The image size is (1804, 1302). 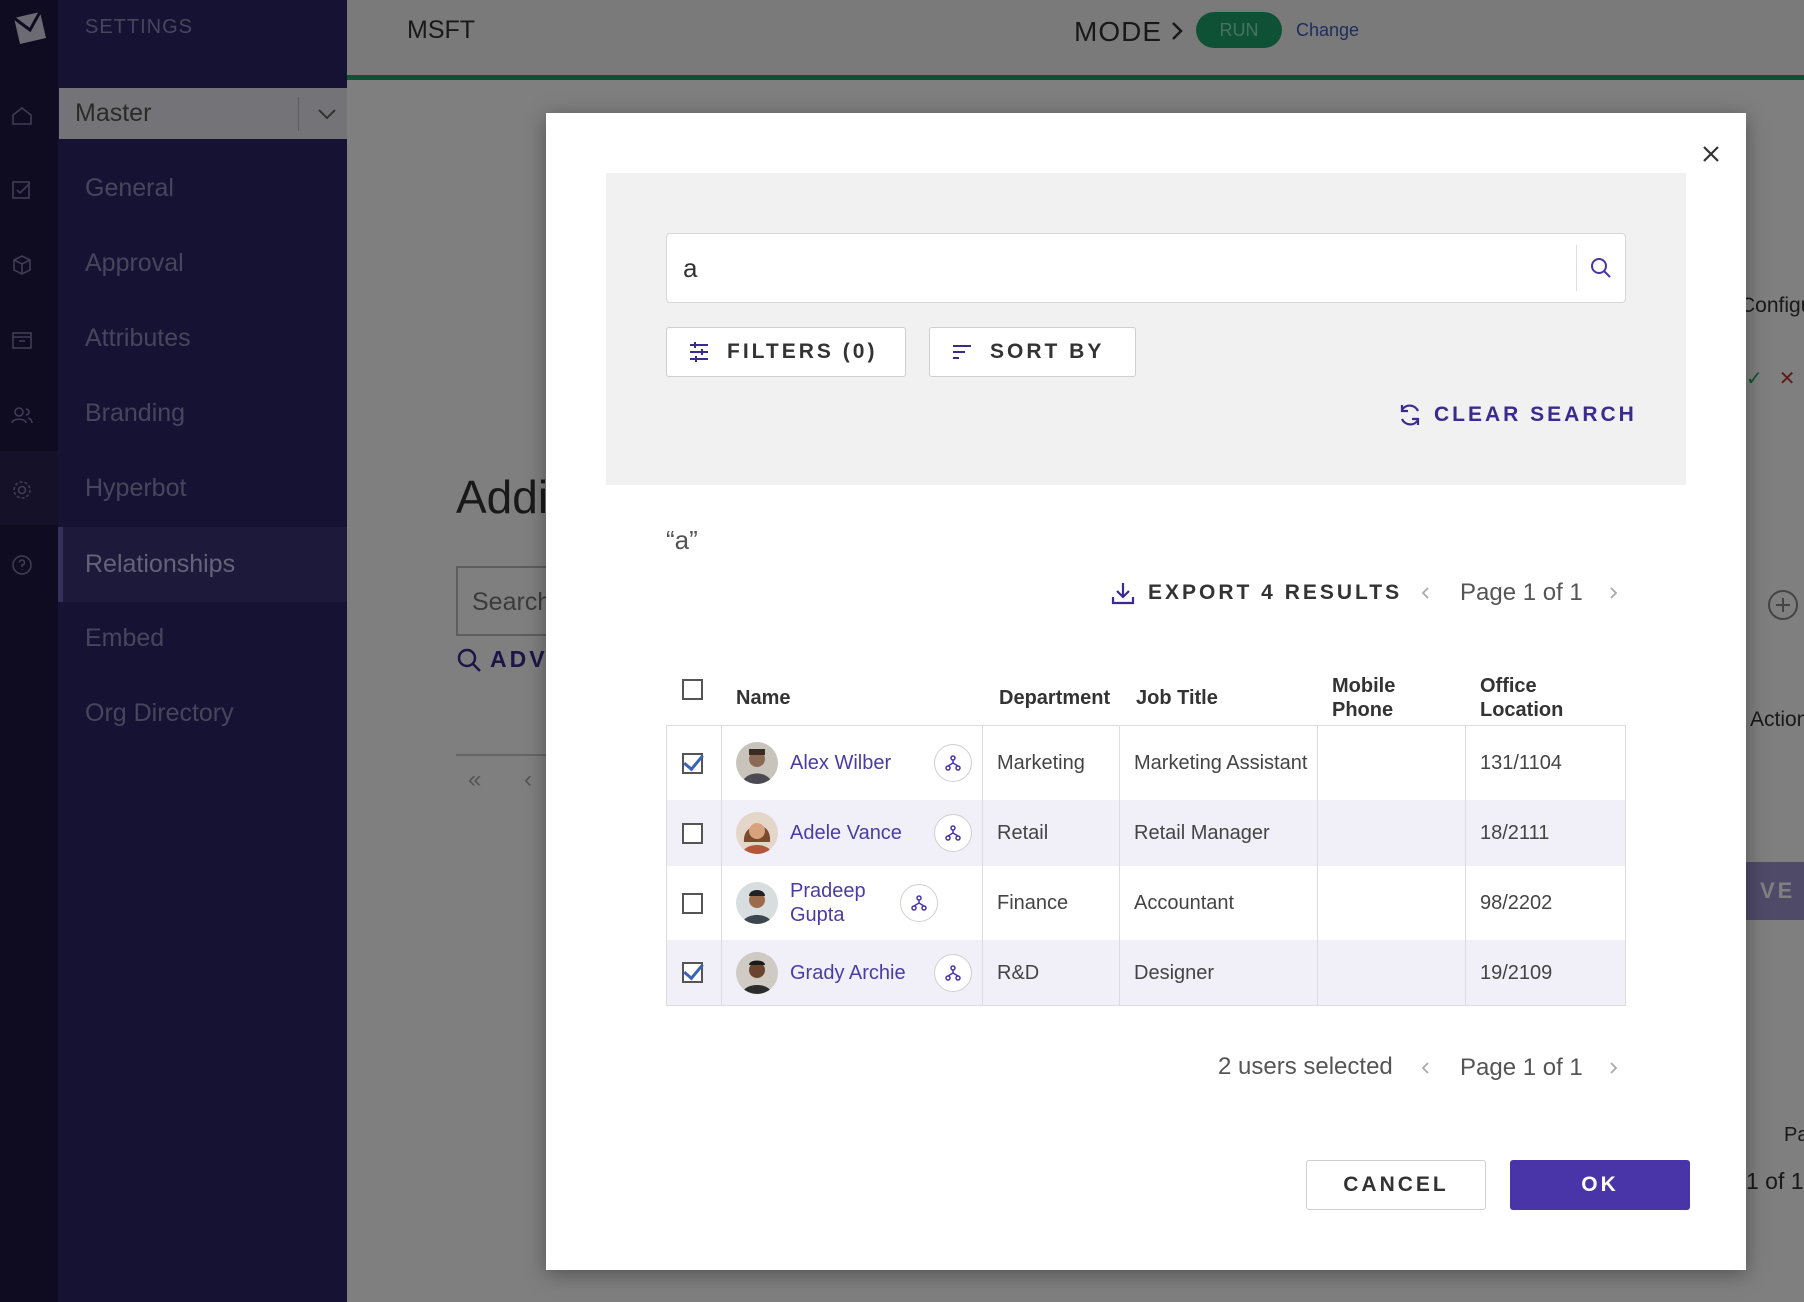 What do you see at coordinates (1305, 1066) in the screenshot?
I see `selected-users-count: 2 users selected` at bounding box center [1305, 1066].